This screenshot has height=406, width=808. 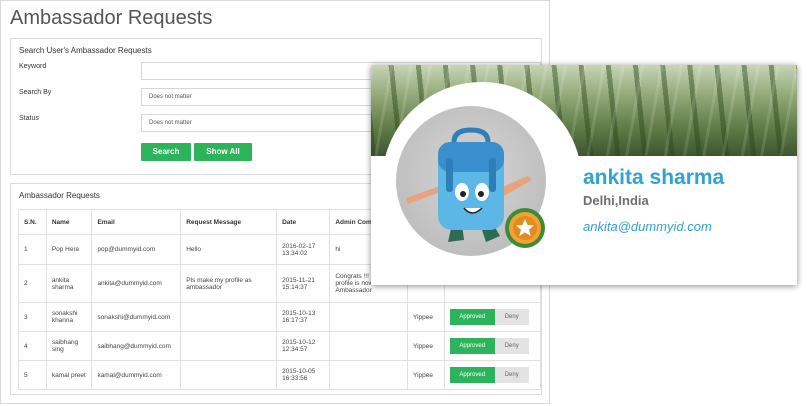 I want to click on cell-email-link: pop@dummyid.com, so click(x=136, y=249).